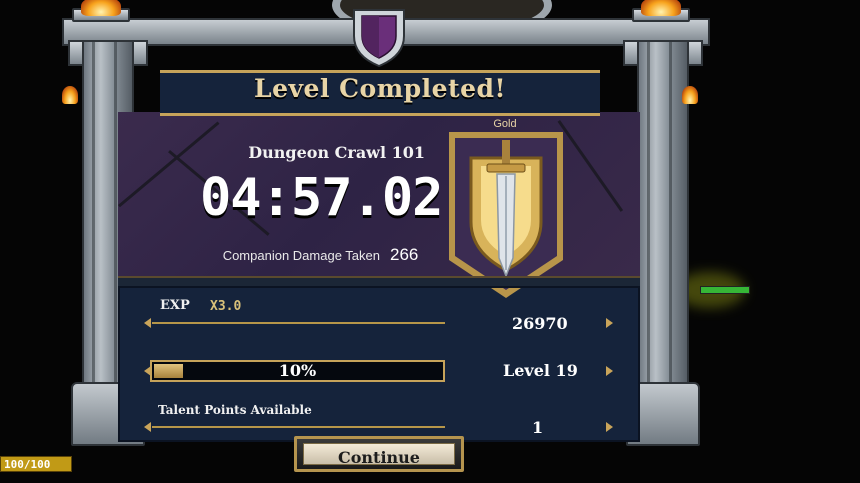  What do you see at coordinates (540, 370) in the screenshot?
I see `level-label: Level 19` at bounding box center [540, 370].